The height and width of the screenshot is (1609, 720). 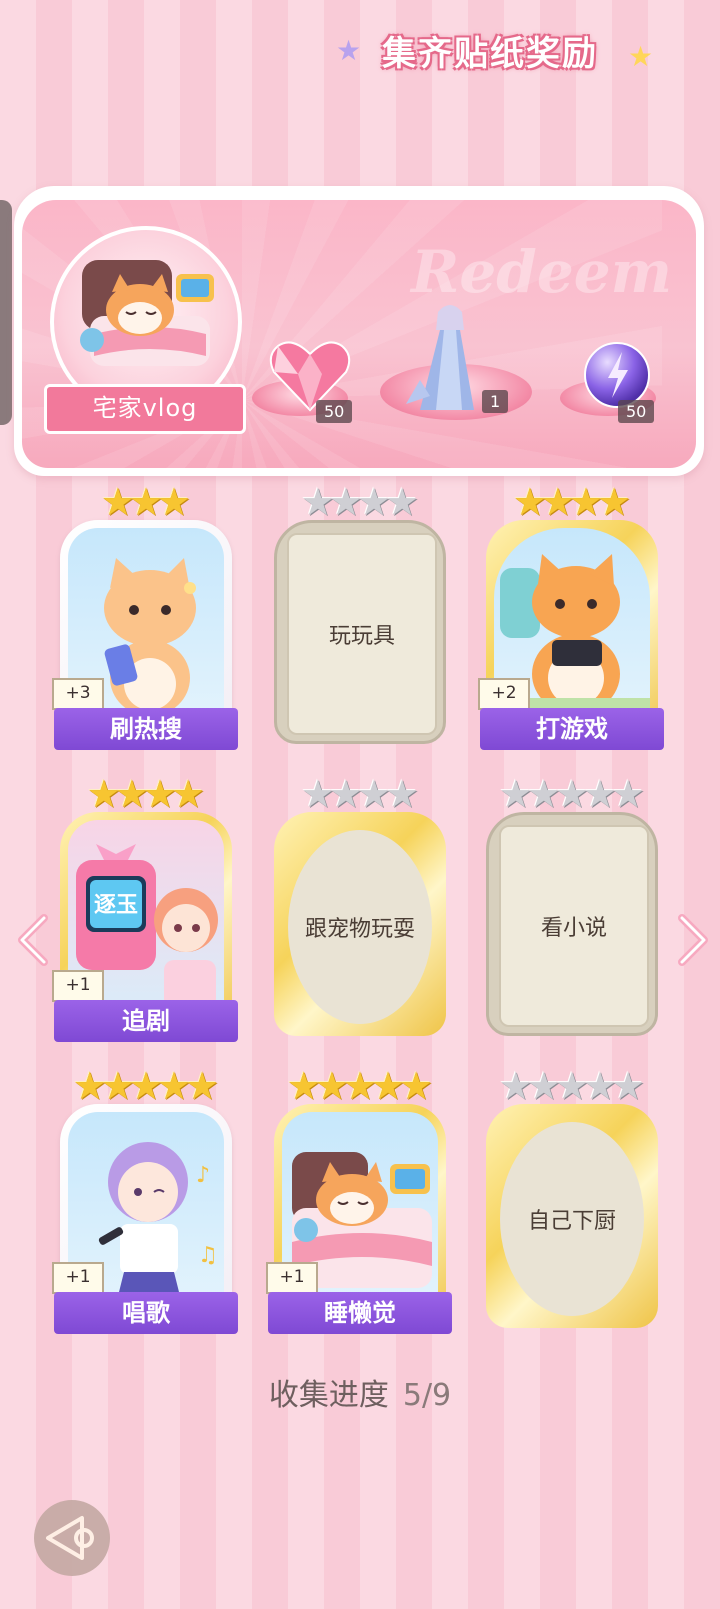 I want to click on empty-slot: 跟宠物玩耍, so click(x=360, y=927).